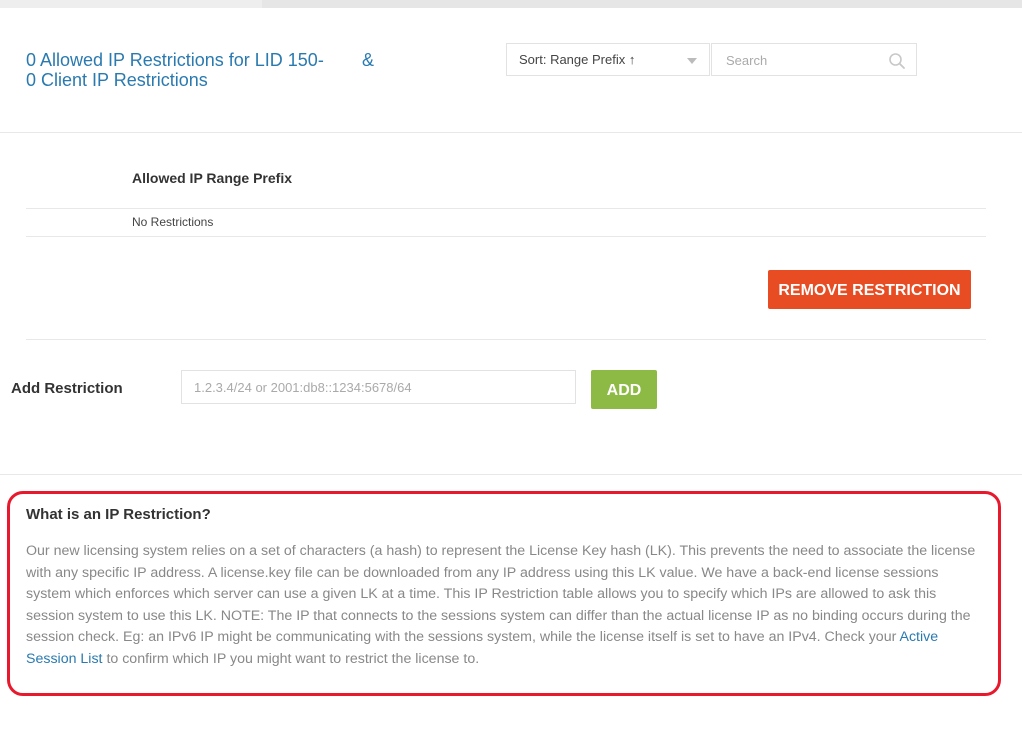  What do you see at coordinates (506, 339) in the screenshot?
I see `actions-divider` at bounding box center [506, 339].